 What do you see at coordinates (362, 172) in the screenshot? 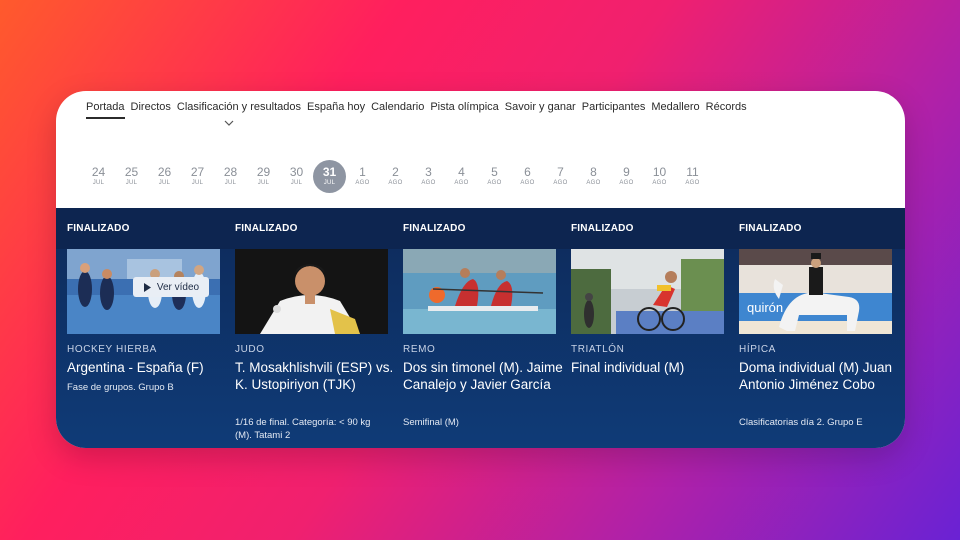
I see `date-day: 1` at bounding box center [362, 172].